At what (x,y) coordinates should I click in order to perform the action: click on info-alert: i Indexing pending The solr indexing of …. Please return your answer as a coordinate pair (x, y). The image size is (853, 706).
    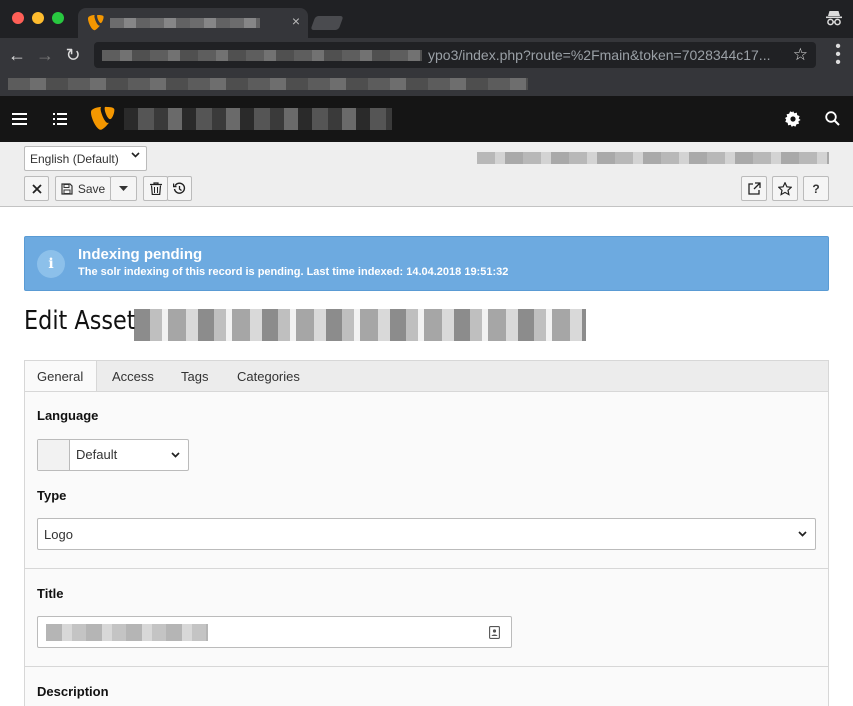
    Looking at the image, I should click on (426, 263).